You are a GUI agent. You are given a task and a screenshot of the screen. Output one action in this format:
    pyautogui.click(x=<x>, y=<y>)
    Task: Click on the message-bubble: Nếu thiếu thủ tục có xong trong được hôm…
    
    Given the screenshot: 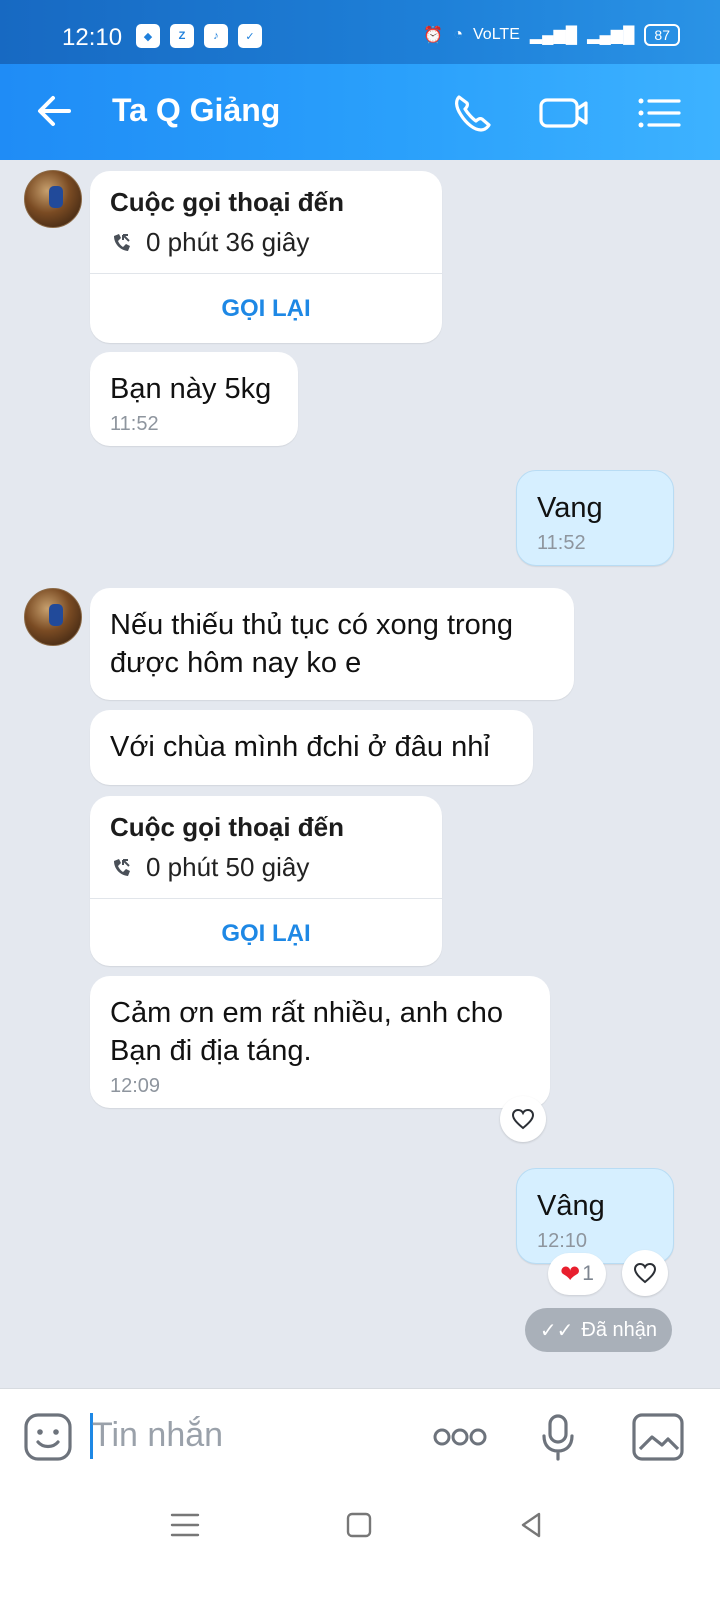 What is the action you would take?
    pyautogui.click(x=332, y=644)
    